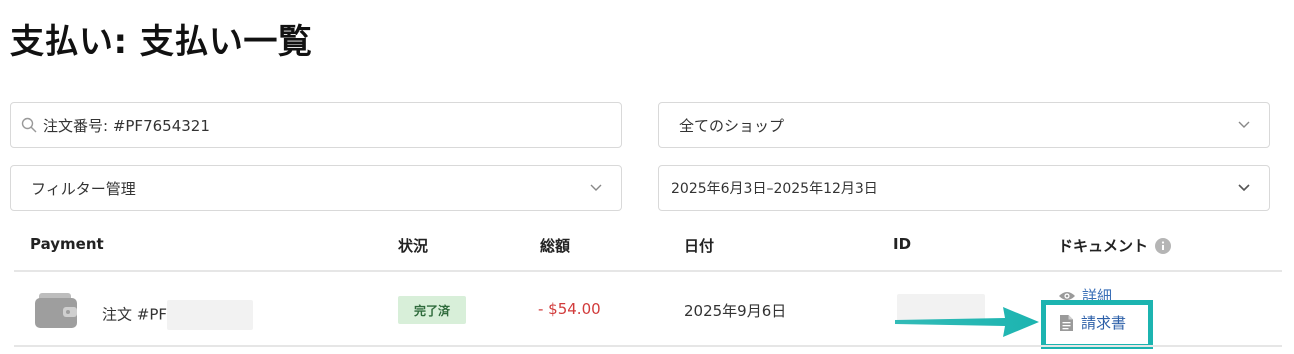 This screenshot has height=354, width=1294. What do you see at coordinates (316, 188) in the screenshot?
I see `filter-select: フィルター管理` at bounding box center [316, 188].